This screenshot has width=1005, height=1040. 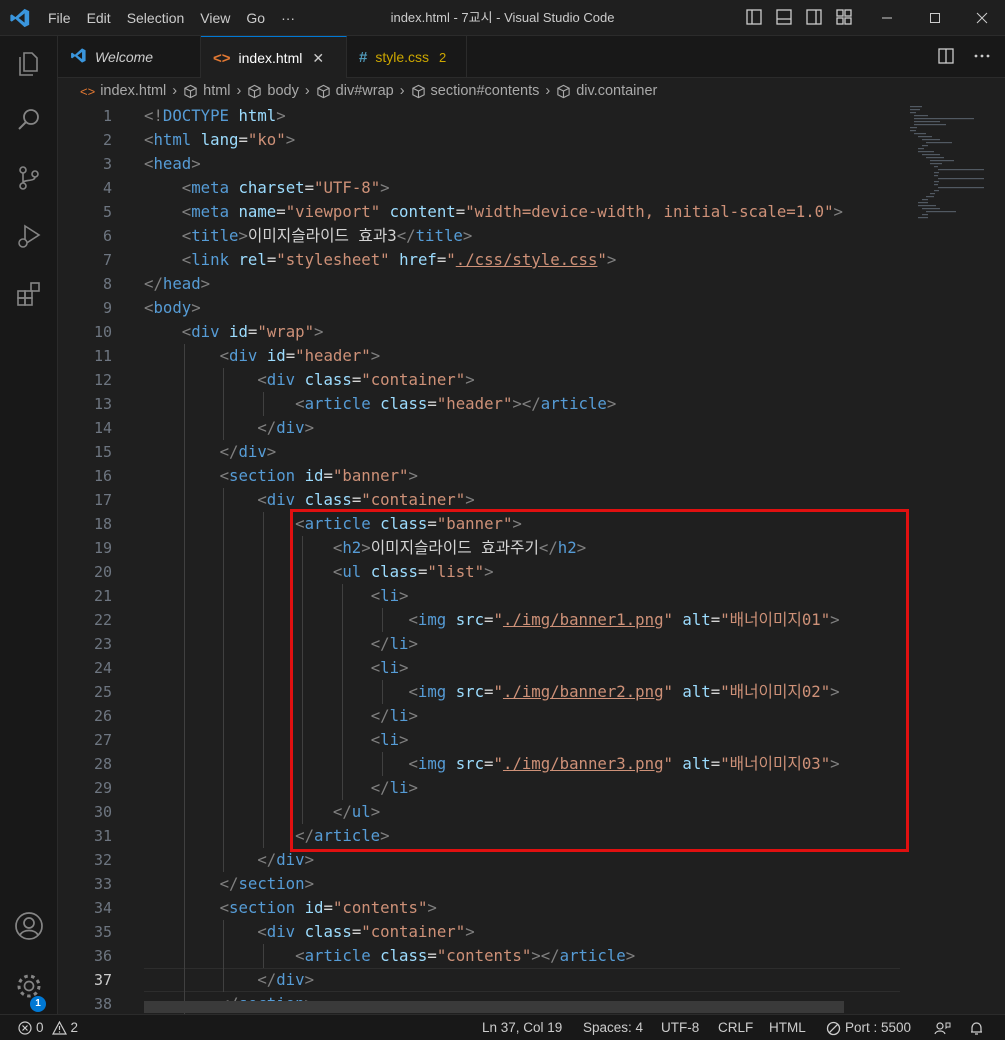 I want to click on customize-layout-icon, so click(x=844, y=17).